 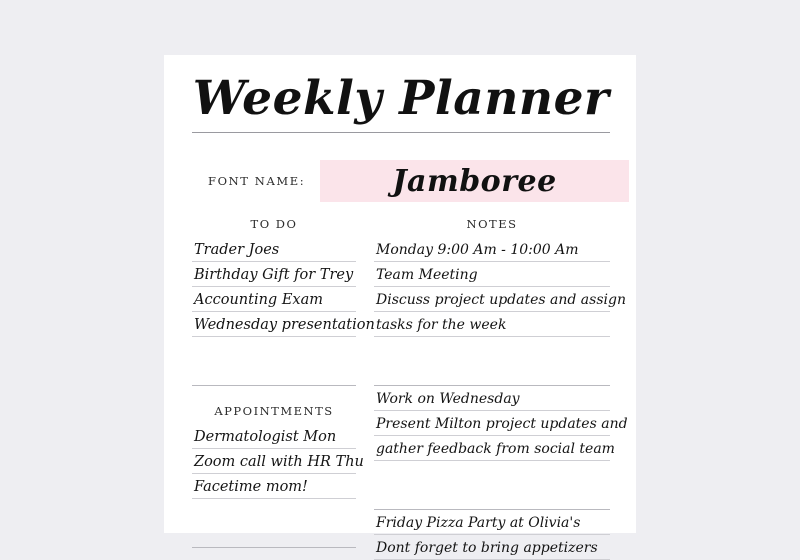 What do you see at coordinates (477, 250) in the screenshot?
I see `note-line-text: Monday 9:00 Am - 10:00 Am` at bounding box center [477, 250].